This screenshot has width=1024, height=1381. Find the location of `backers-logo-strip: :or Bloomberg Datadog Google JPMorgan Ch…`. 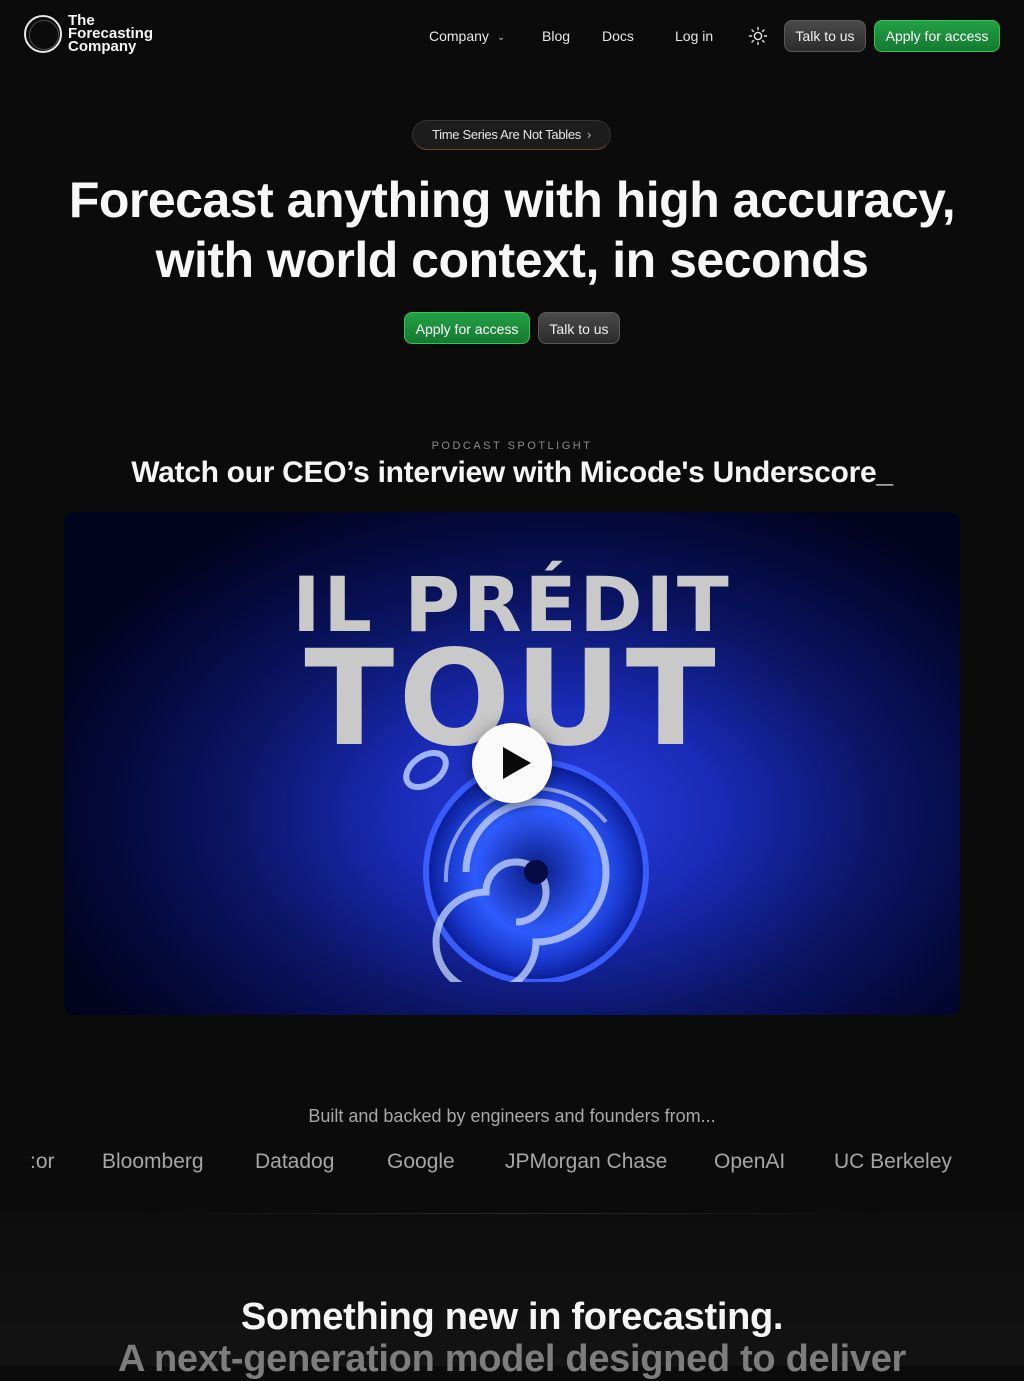

backers-logo-strip: :or Bloomberg Datadog Google JPMorgan Ch… is located at coordinates (510, 1163).